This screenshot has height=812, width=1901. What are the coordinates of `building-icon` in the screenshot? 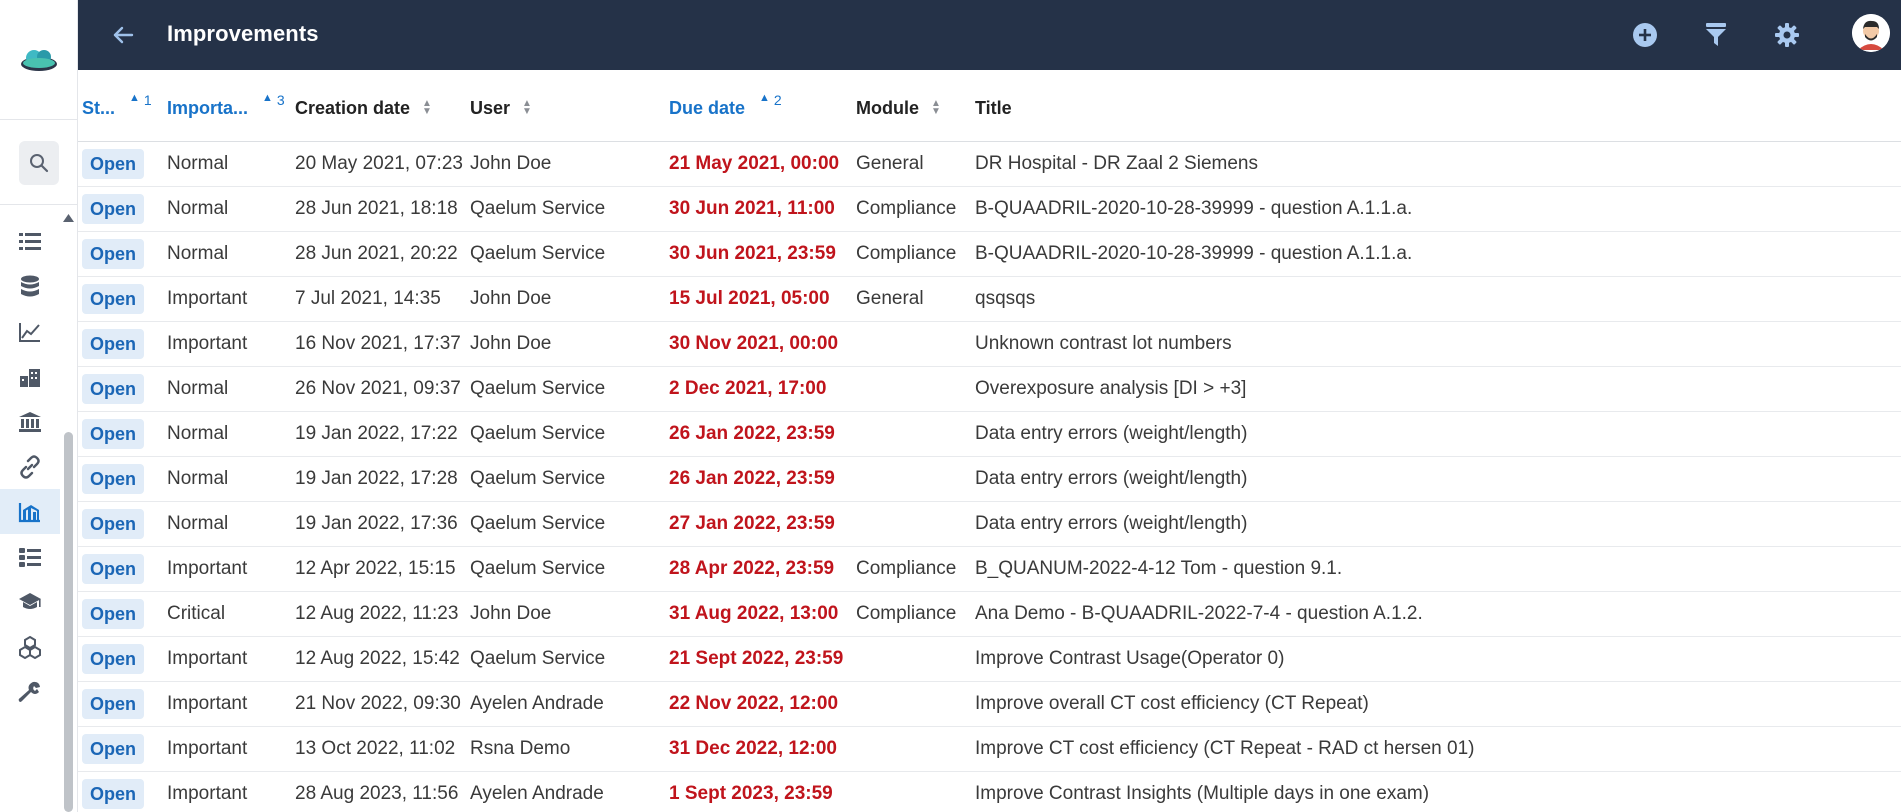 It's located at (30, 377).